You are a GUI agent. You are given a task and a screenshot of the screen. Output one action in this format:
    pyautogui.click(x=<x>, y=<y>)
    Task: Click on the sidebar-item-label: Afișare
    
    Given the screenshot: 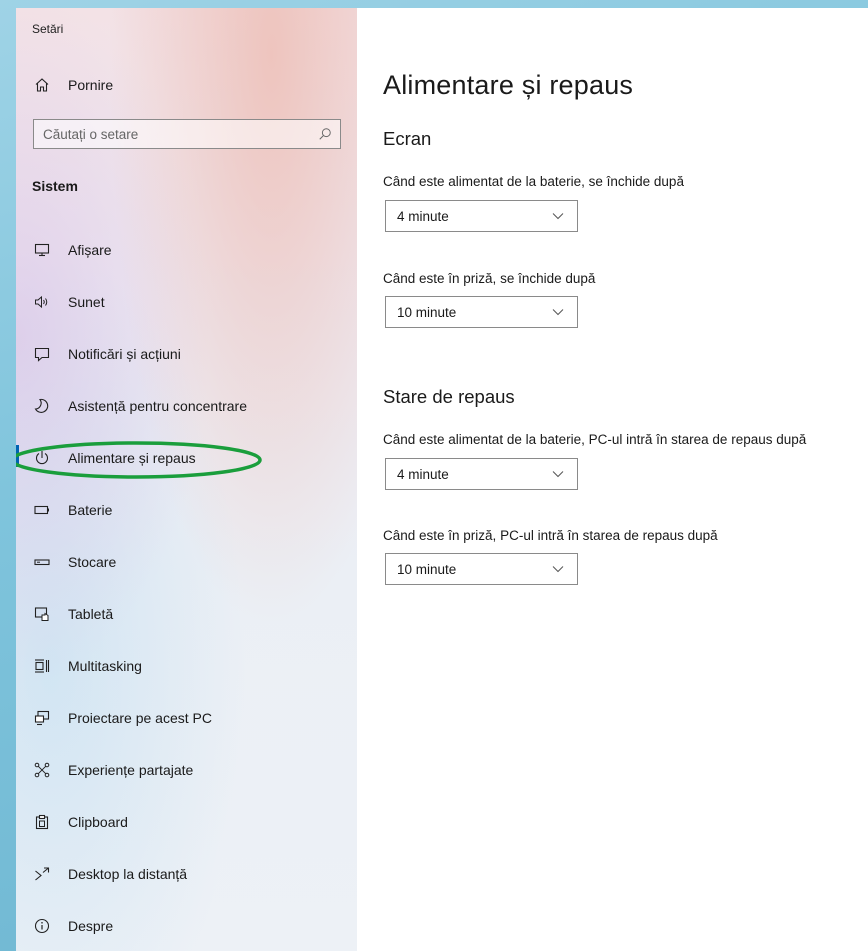 What is the action you would take?
    pyautogui.click(x=90, y=250)
    